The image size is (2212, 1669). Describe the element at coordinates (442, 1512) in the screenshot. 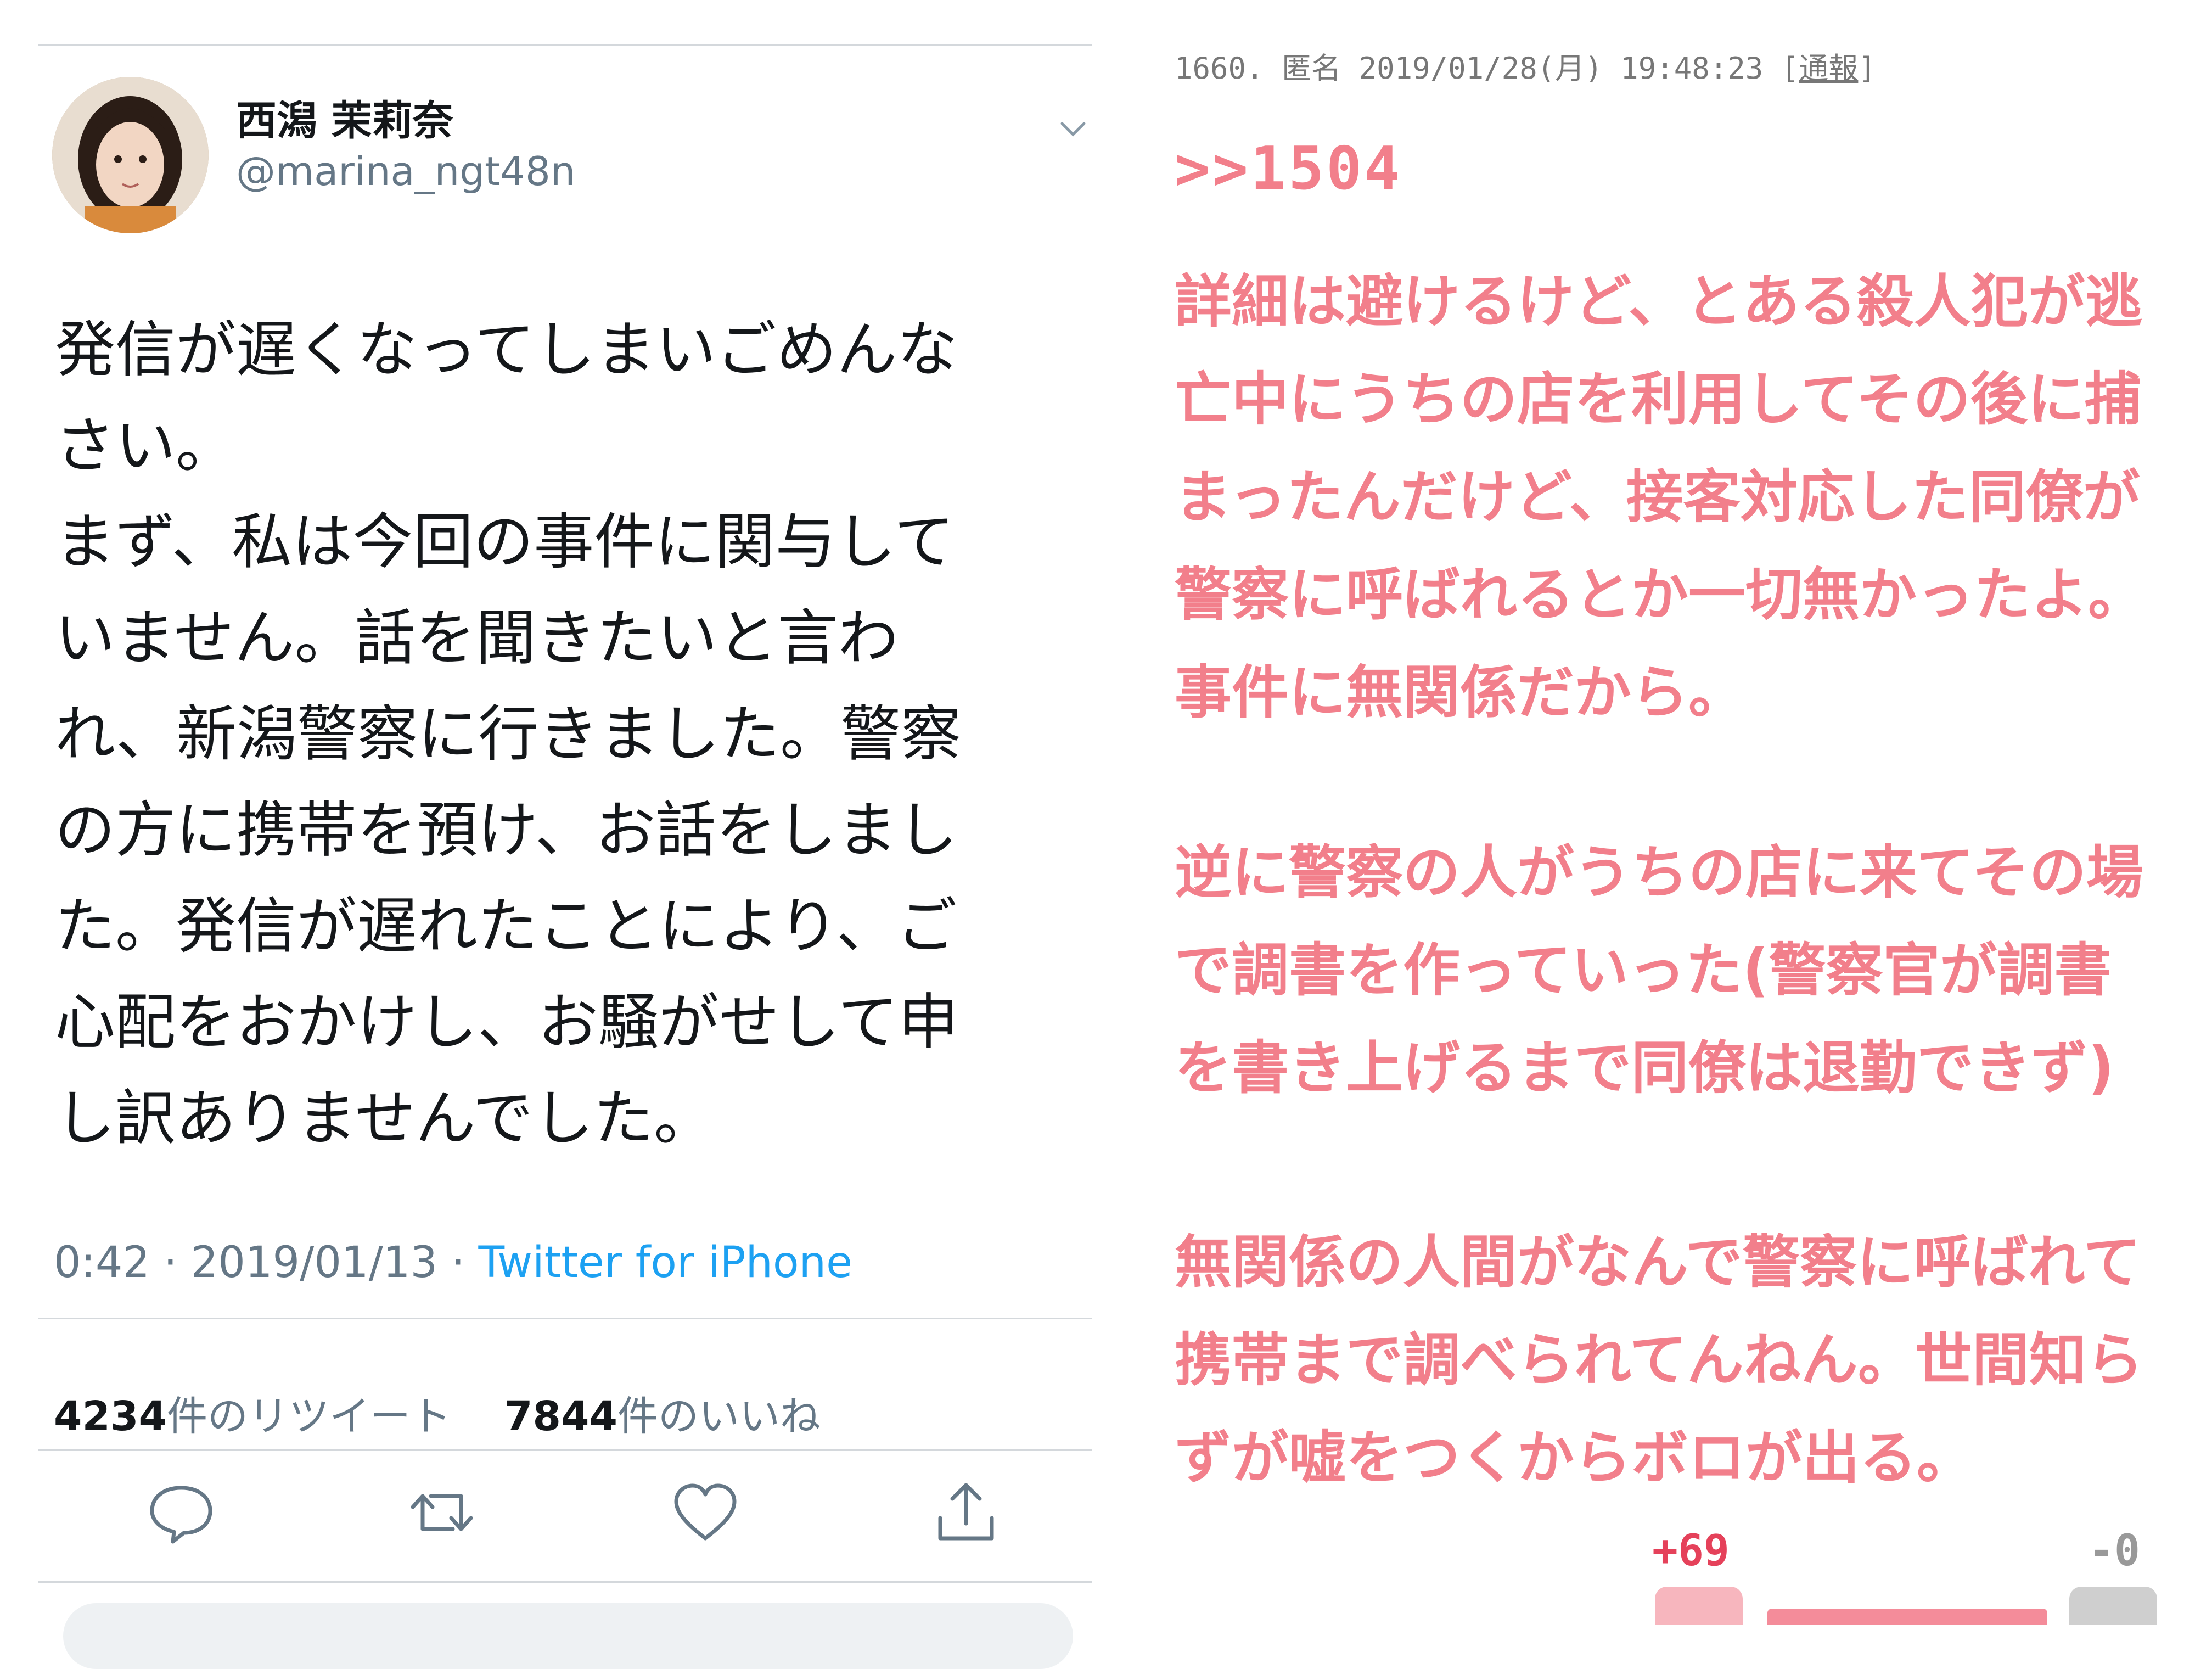

I see `retweet-icon` at that location.